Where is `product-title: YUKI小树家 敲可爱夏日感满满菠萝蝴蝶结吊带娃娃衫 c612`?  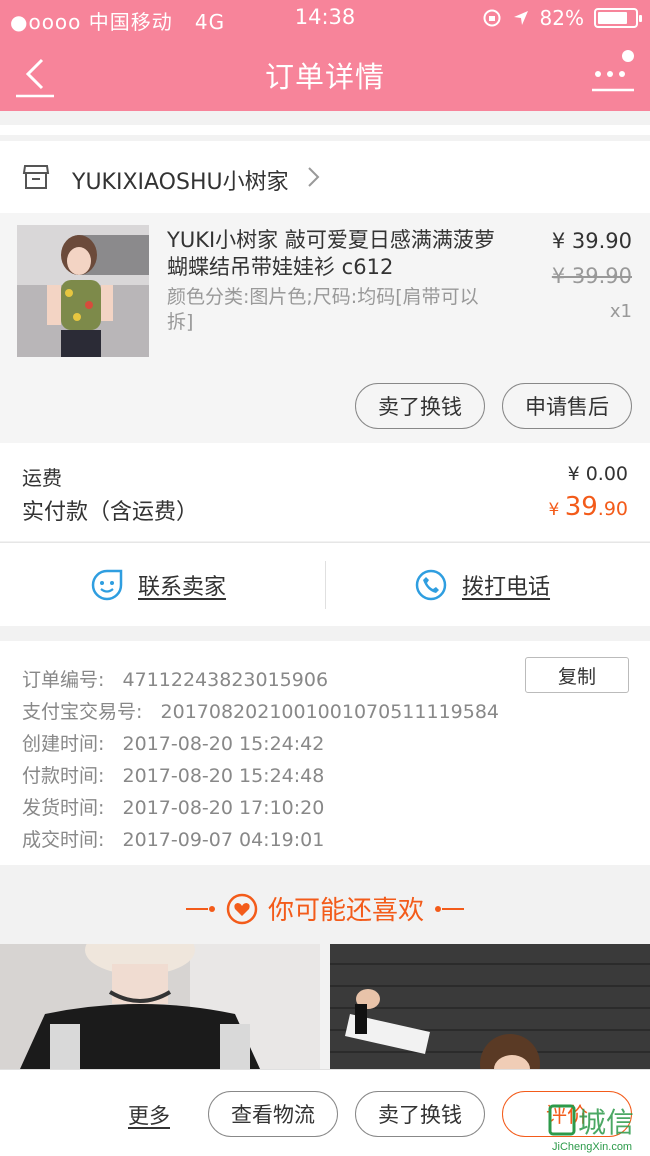
product-title: YUKI小树家 敲可爱夏日感满满菠萝蝴蝶结吊带娃娃衫 c612 is located at coordinates (339, 254).